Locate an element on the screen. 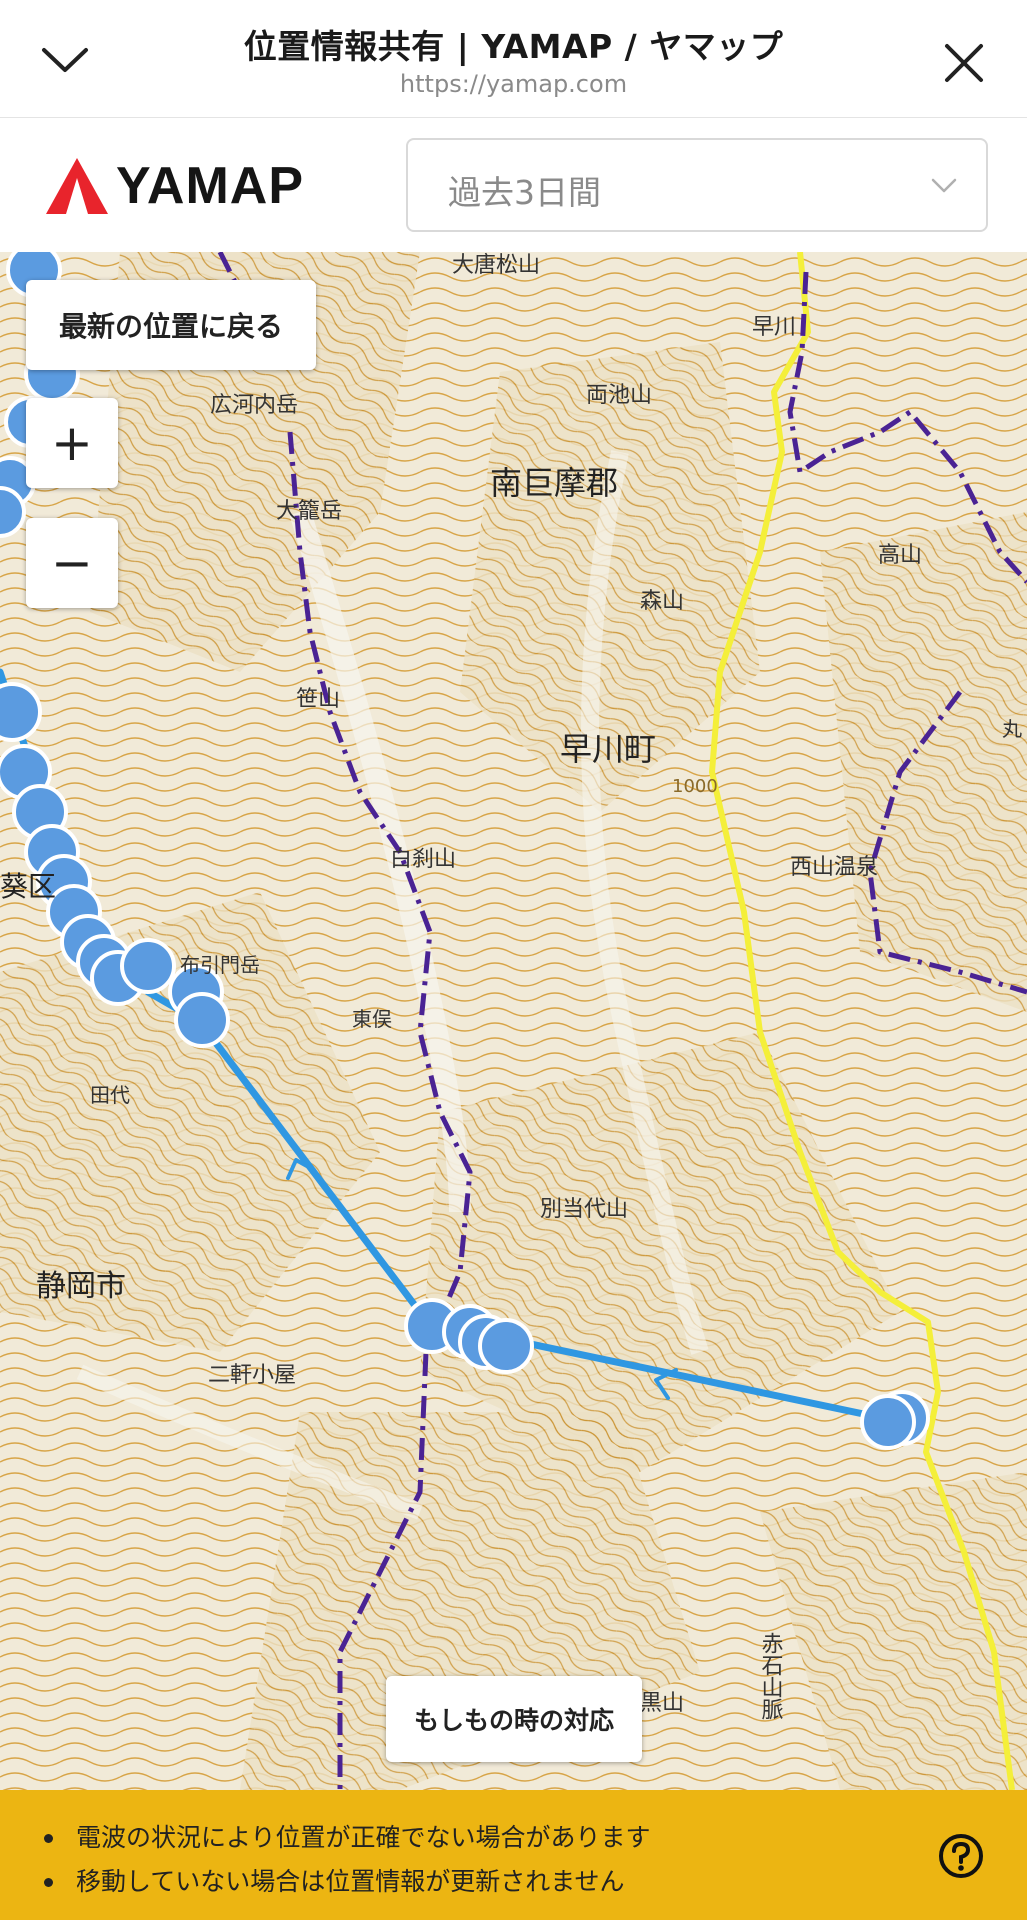 Image resolution: width=1027 pixels, height=1920 pixels. map-label: 布引門岳 is located at coordinates (220, 965).